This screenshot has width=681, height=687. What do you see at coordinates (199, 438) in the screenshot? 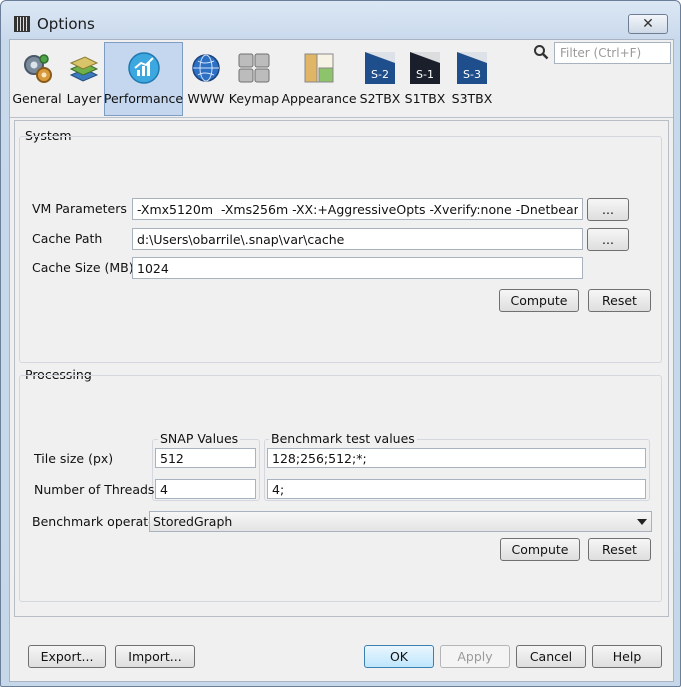
I see `snap-values-title: SNAP Values` at bounding box center [199, 438].